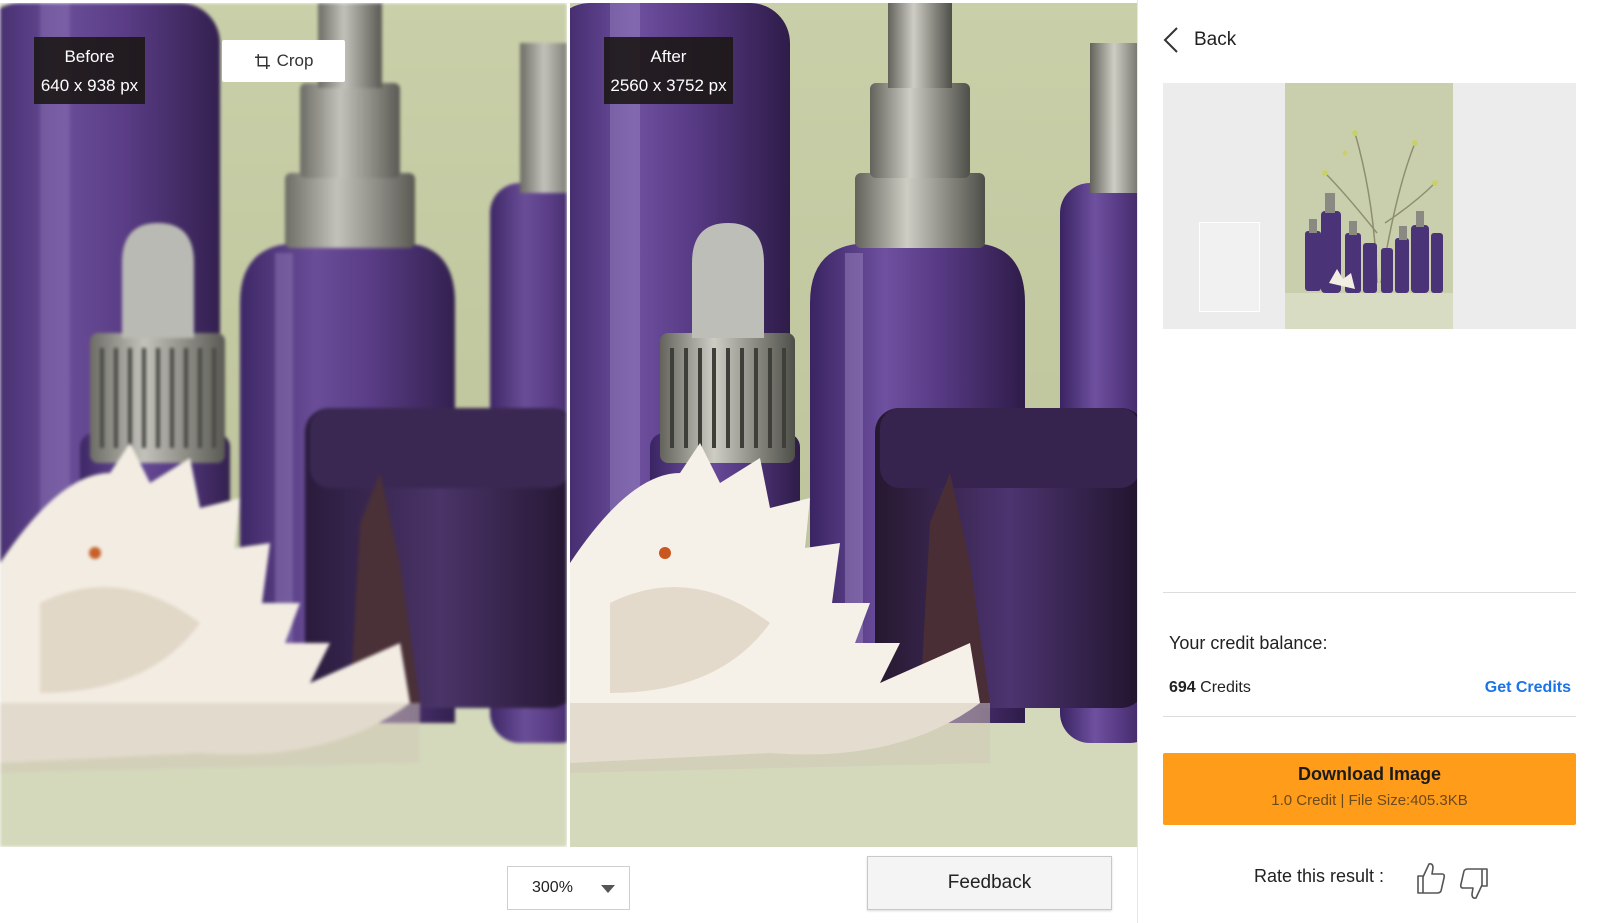 The width and height of the screenshot is (1600, 923). I want to click on divider-top, so click(1369, 592).